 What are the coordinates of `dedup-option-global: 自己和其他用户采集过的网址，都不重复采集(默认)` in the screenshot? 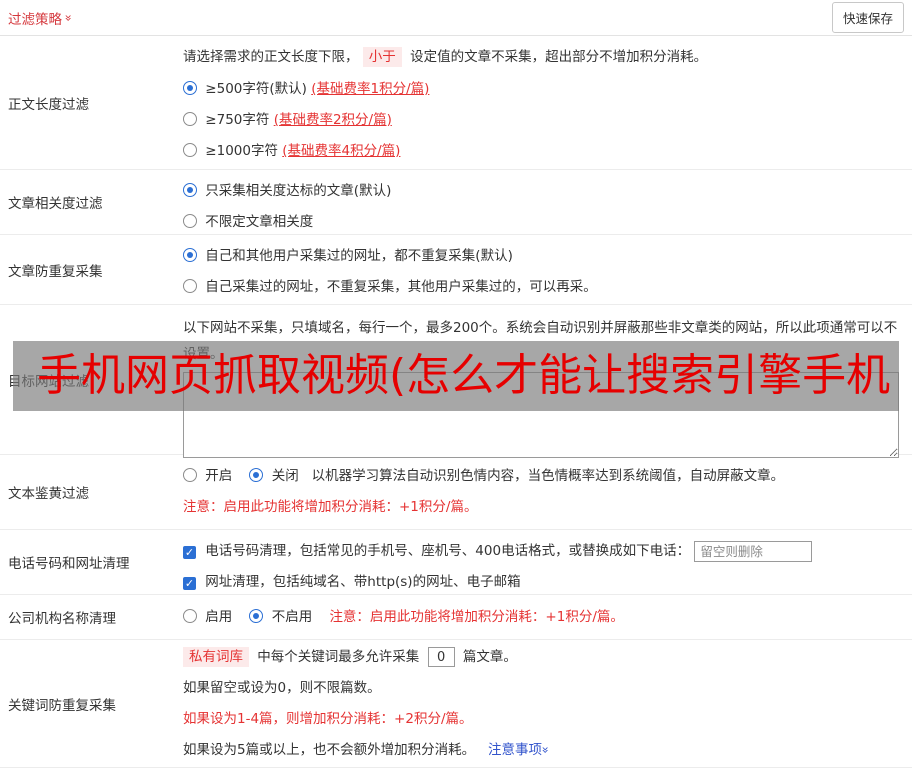 It's located at (542, 256).